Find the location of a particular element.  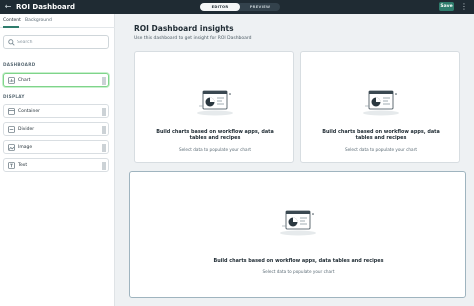

component-item-container: Container is located at coordinates (56, 111).